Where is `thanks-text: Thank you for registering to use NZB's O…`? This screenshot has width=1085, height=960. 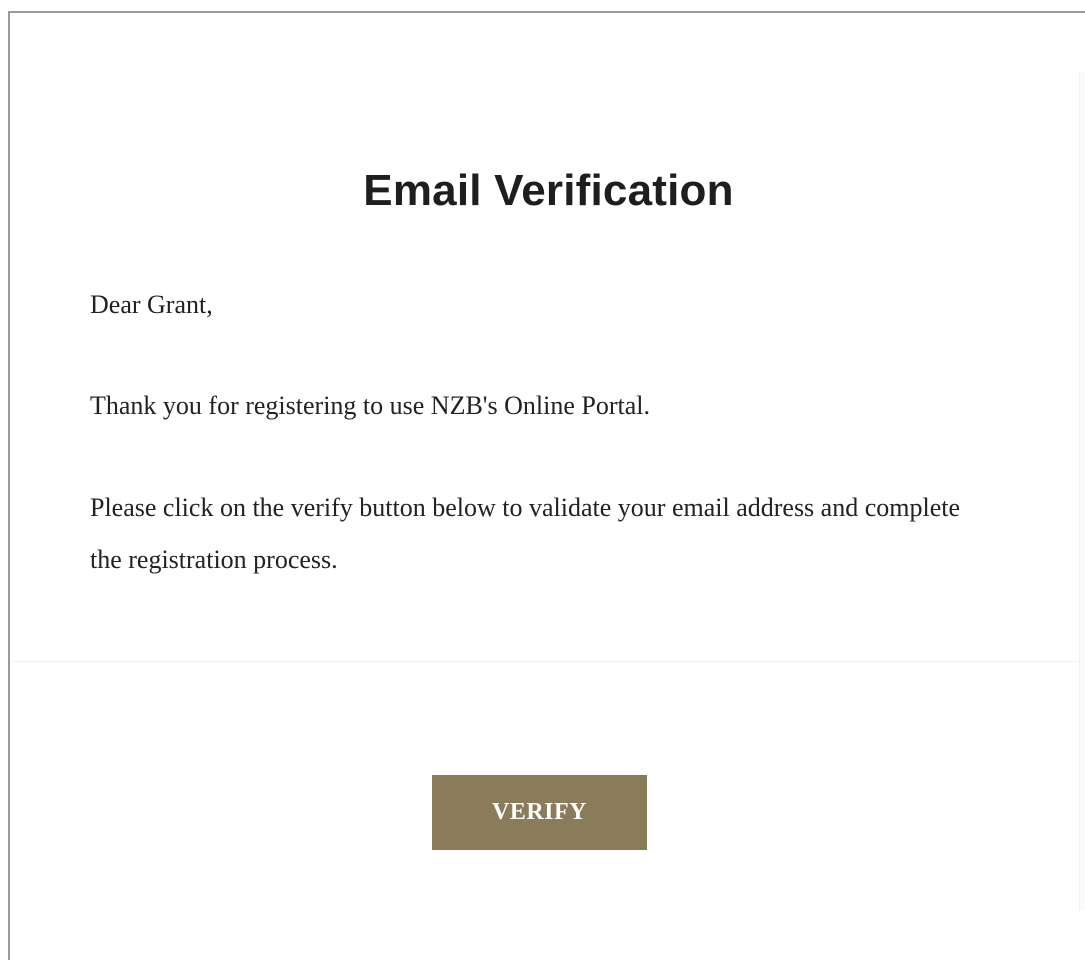 thanks-text: Thank you for registering to use NZB's O… is located at coordinates (370, 405).